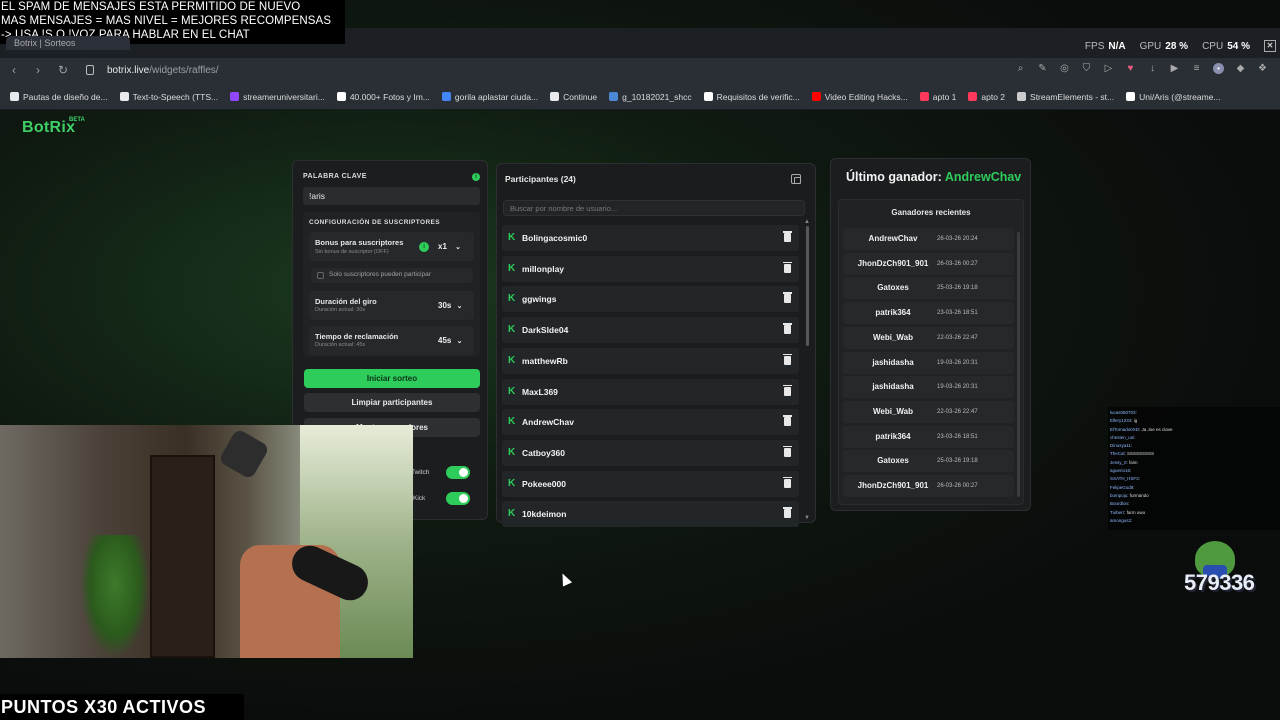 This screenshot has width=1280, height=720. I want to click on winner-name: JhonDzCh901_901, so click(893, 263).